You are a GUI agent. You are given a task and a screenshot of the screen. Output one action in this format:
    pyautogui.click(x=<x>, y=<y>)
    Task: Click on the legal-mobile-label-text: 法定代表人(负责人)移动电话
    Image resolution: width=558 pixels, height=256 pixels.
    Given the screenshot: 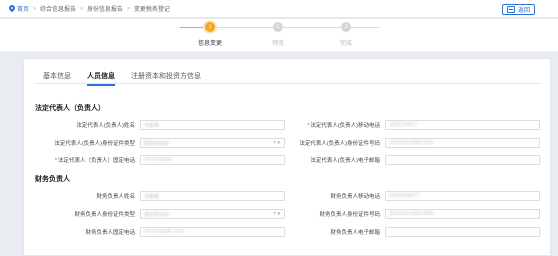 What is the action you would take?
    pyautogui.click(x=345, y=126)
    